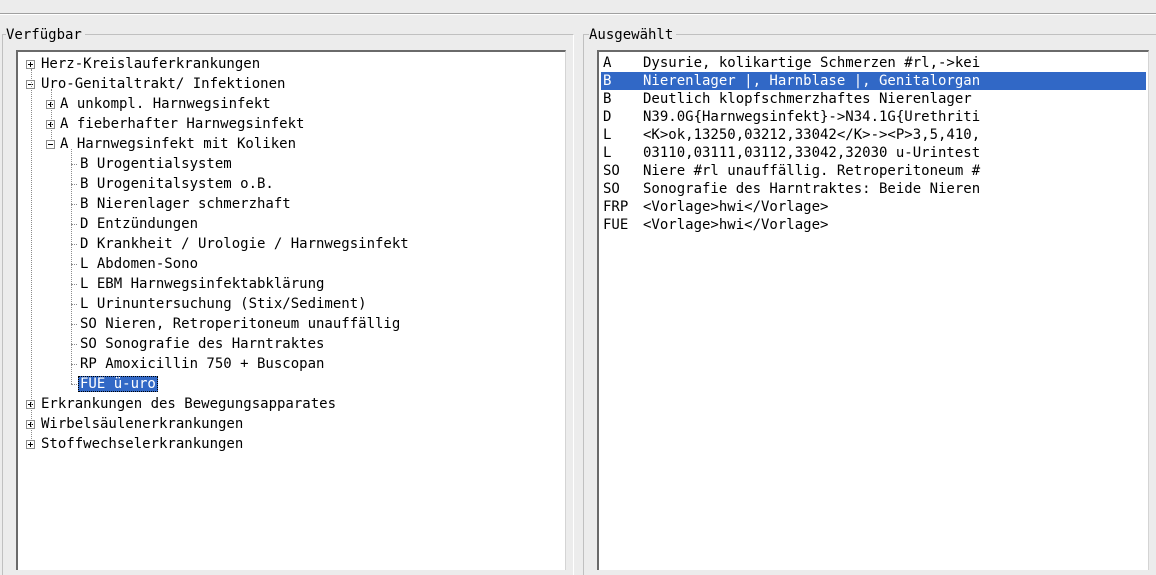 This screenshot has height=575, width=1156. I want to click on tree-node-label: A unkompl. Harnwegsinfekt, so click(165, 104).